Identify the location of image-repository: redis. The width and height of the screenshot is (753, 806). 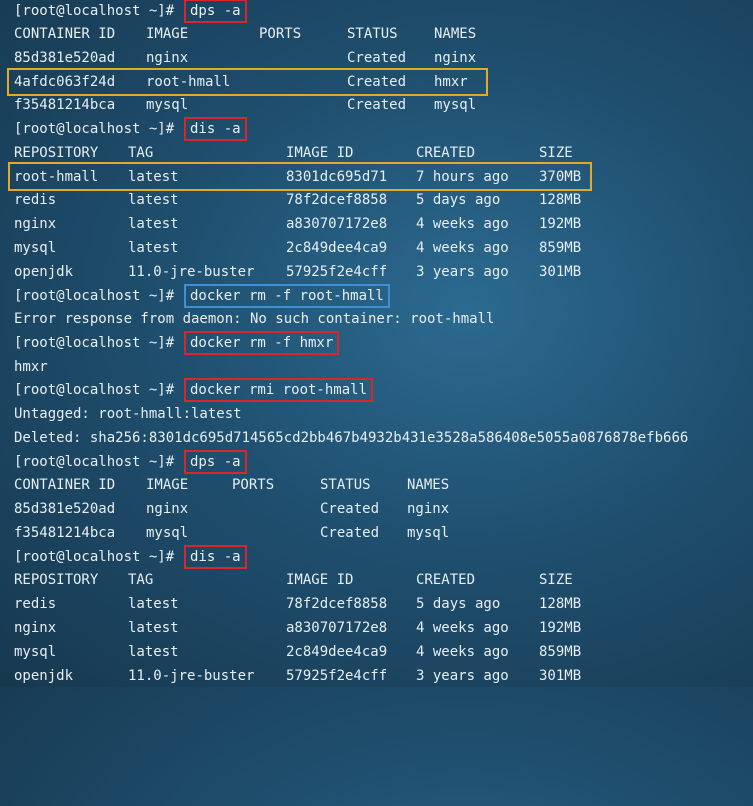
(35, 604).